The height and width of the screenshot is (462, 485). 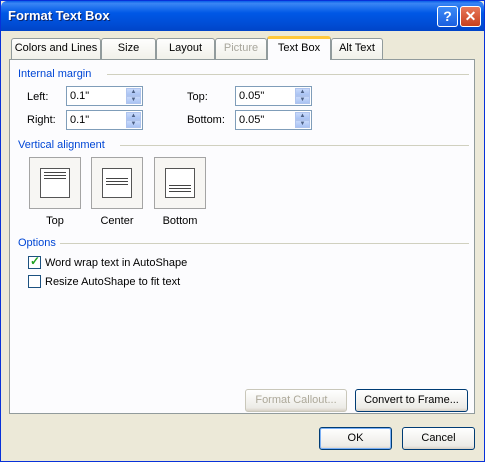 What do you see at coordinates (357, 48) in the screenshot?
I see `tab-alt-text: Alt Text` at bounding box center [357, 48].